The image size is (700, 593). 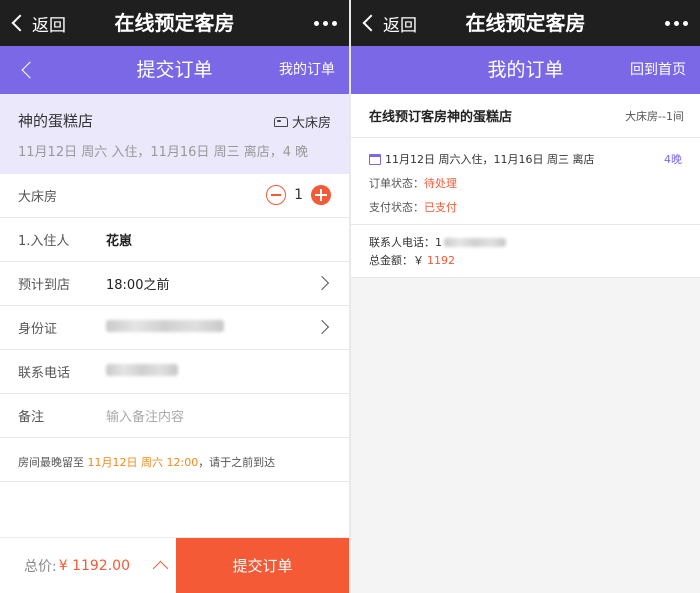 What do you see at coordinates (237, 462) in the screenshot?
I see `notice-suffix: ，请于之前到达` at bounding box center [237, 462].